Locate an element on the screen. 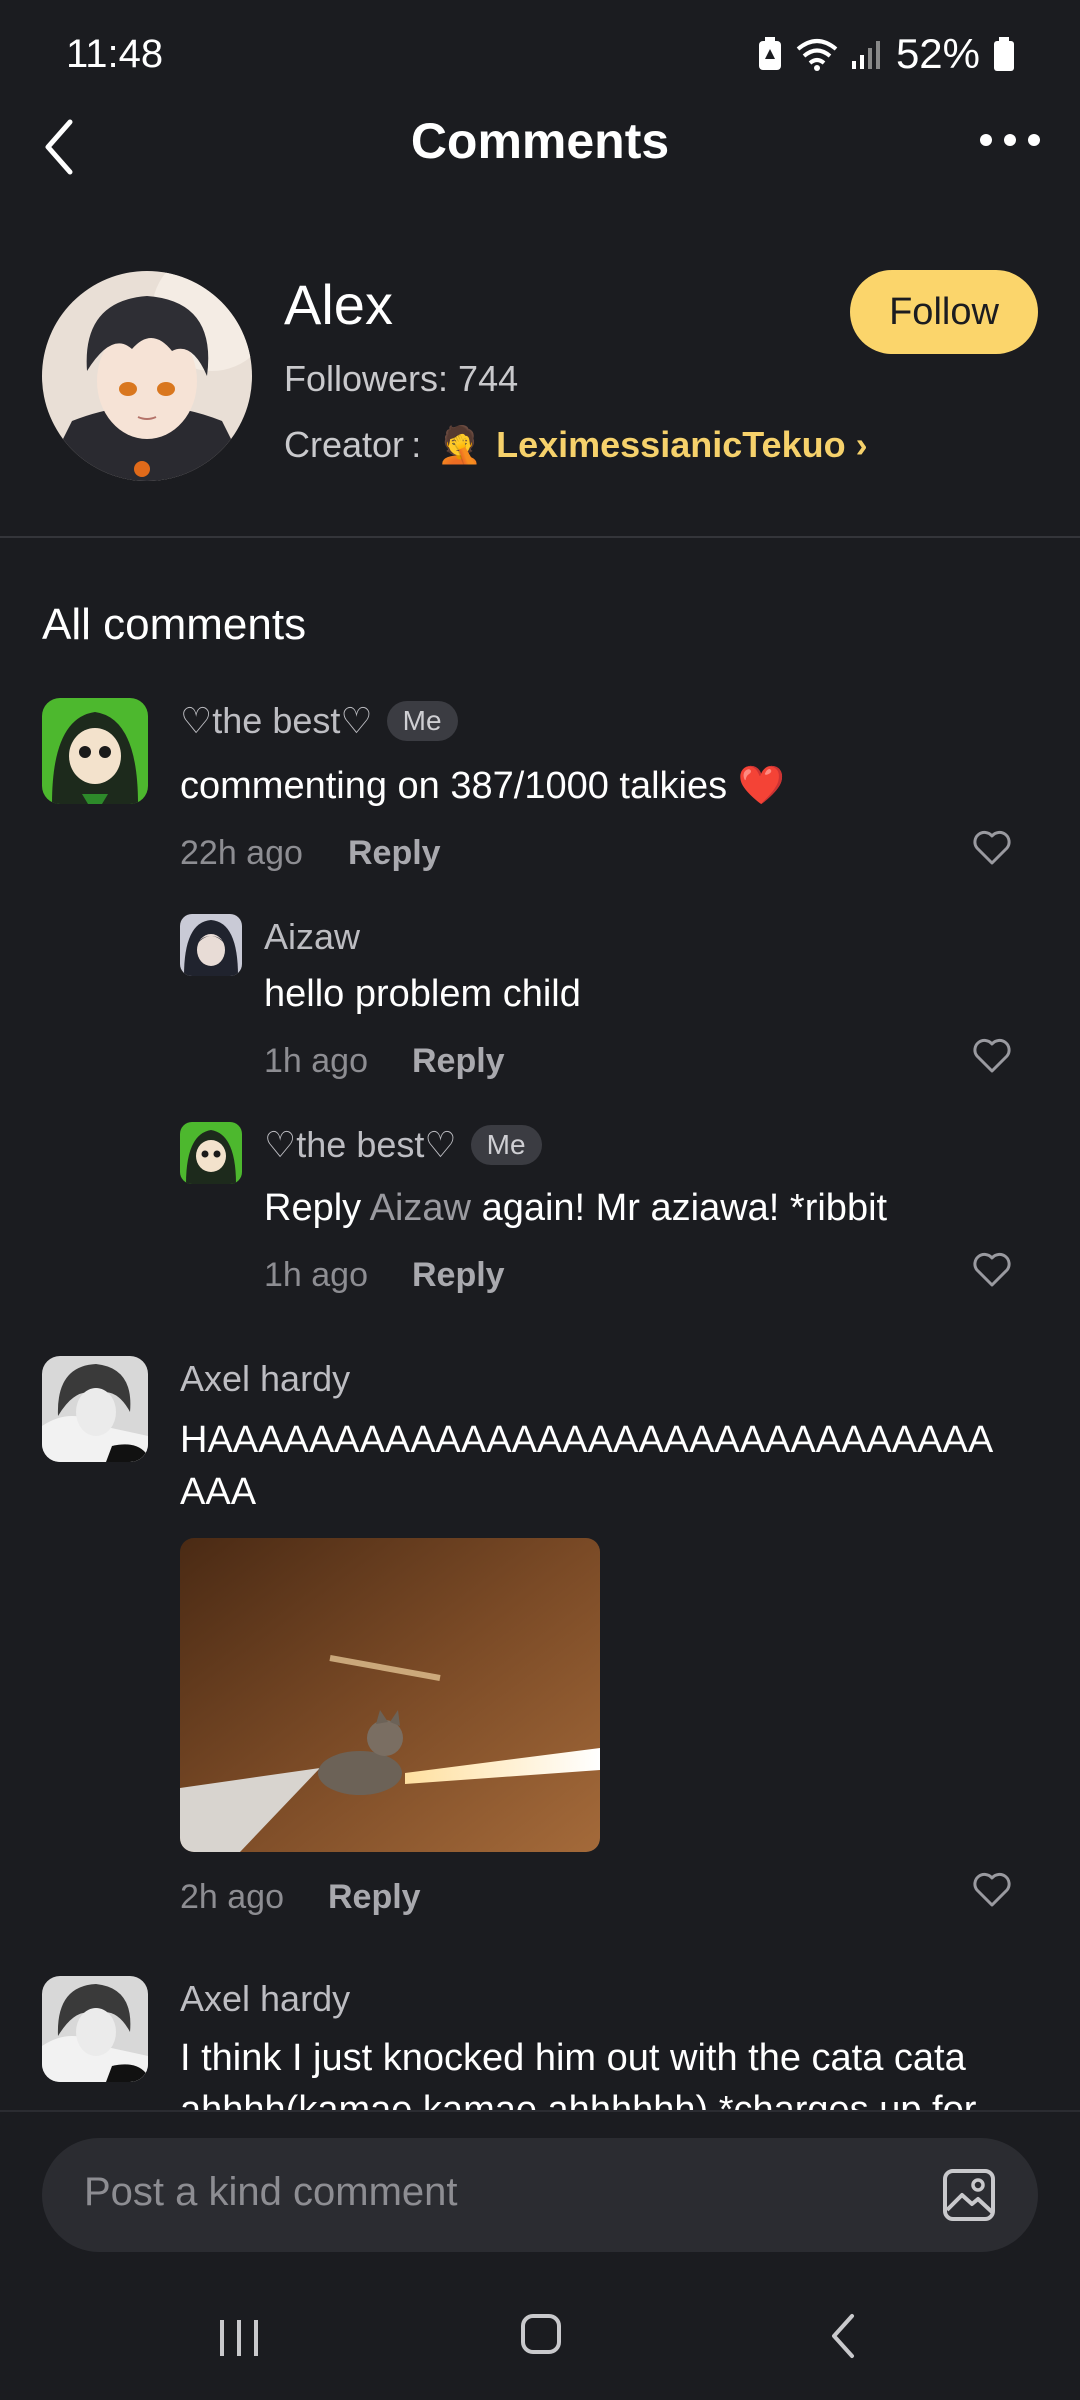 This screenshot has width=1080, height=2400. battery-percent: 52% is located at coordinates (937, 53).